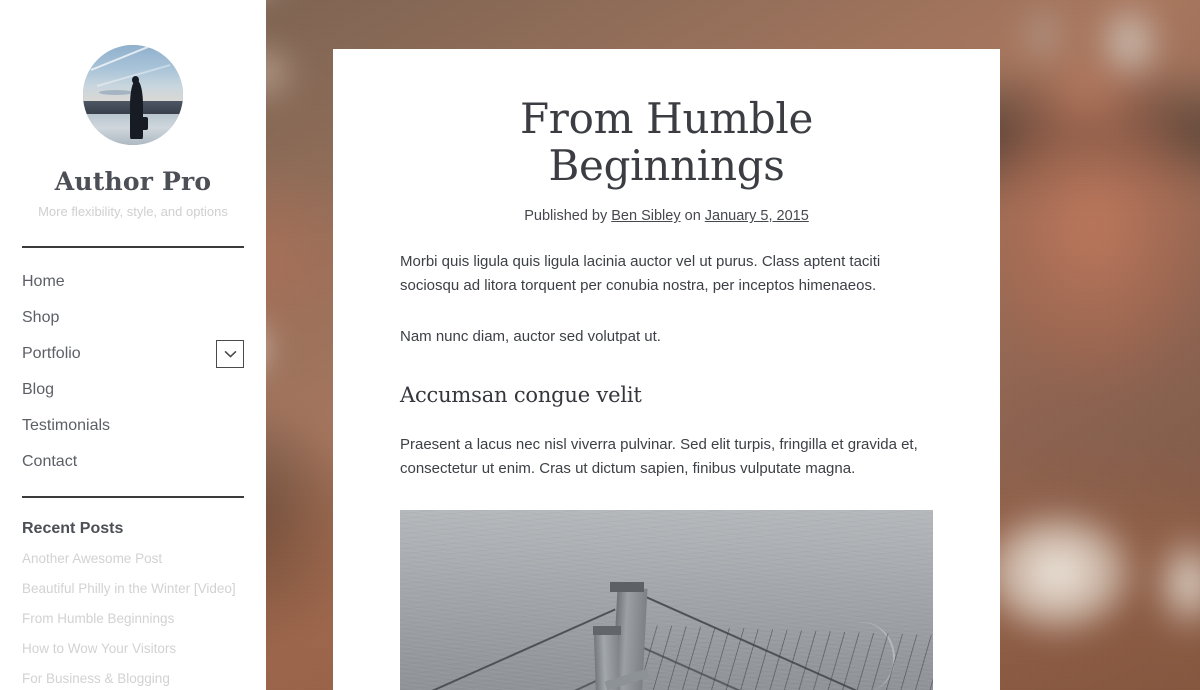 Image resolution: width=1200 pixels, height=690 pixels. Describe the element at coordinates (566, 216) in the screenshot. I see `published-by-label: Published by` at that location.